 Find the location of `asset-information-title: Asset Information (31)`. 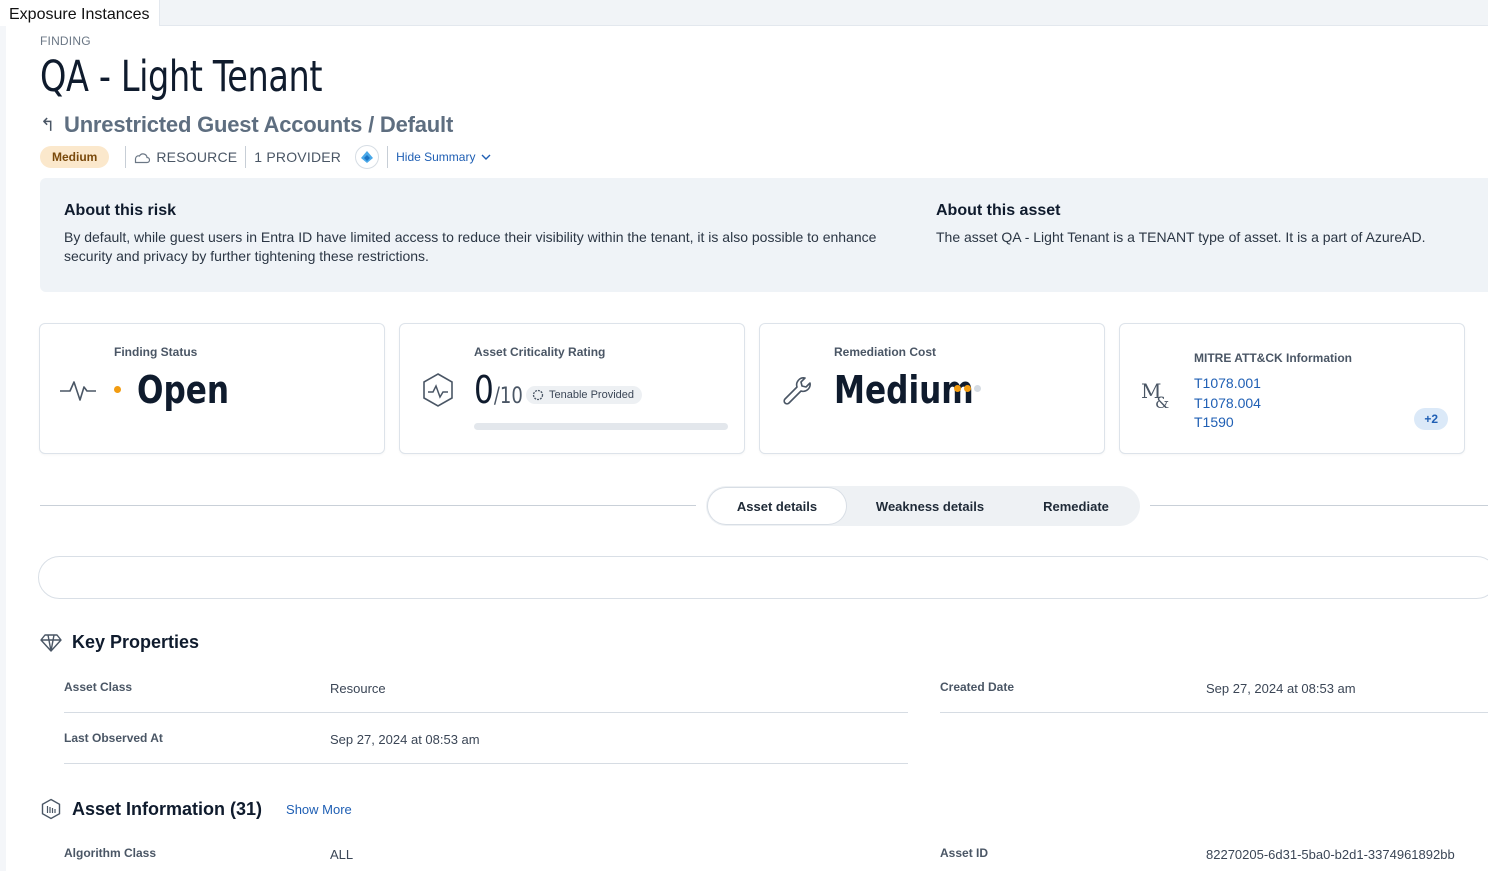

asset-information-title: Asset Information (31) is located at coordinates (167, 808).